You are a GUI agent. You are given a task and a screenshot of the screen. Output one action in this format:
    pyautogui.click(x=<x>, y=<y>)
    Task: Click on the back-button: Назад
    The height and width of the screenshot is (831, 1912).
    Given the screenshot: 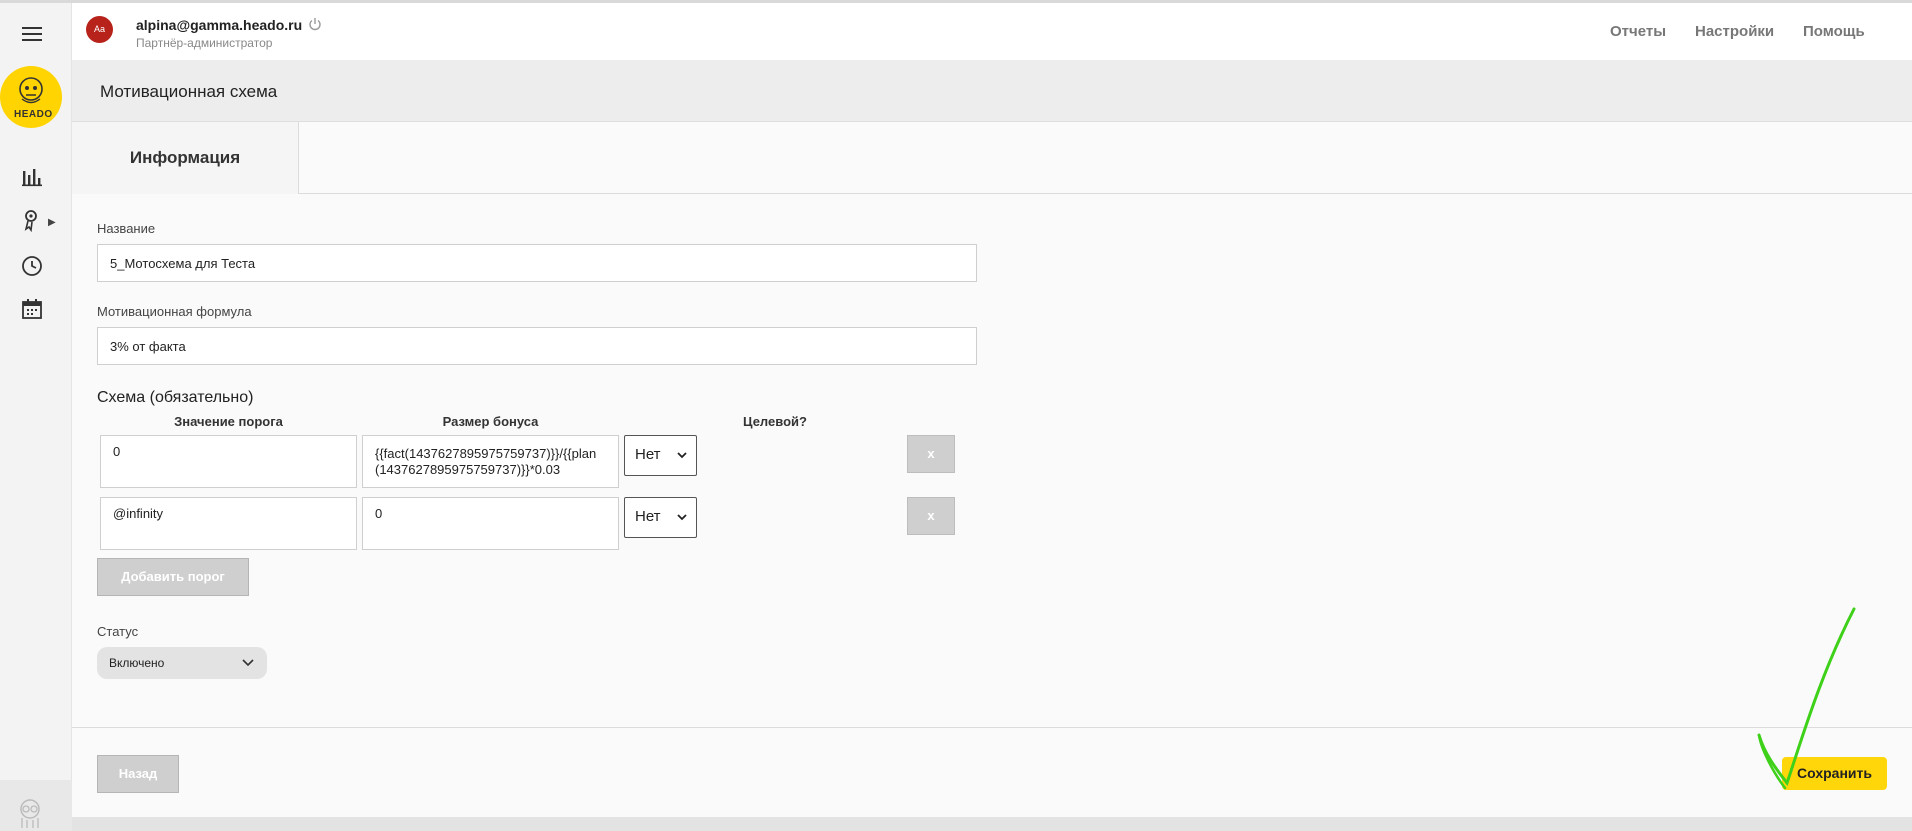 What is the action you would take?
    pyautogui.click(x=138, y=774)
    